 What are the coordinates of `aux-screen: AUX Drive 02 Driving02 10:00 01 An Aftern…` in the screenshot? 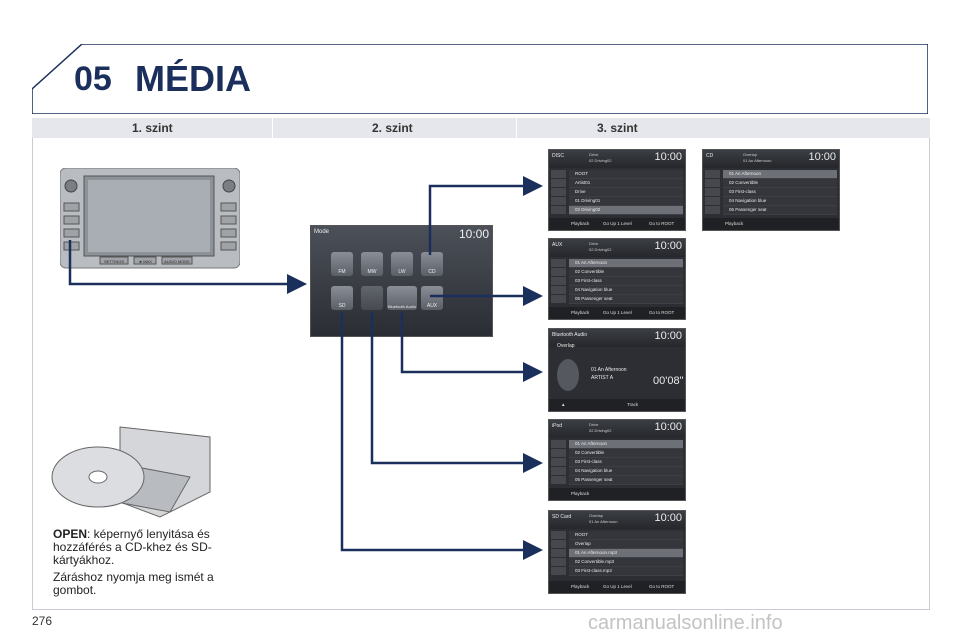 It's located at (617, 279).